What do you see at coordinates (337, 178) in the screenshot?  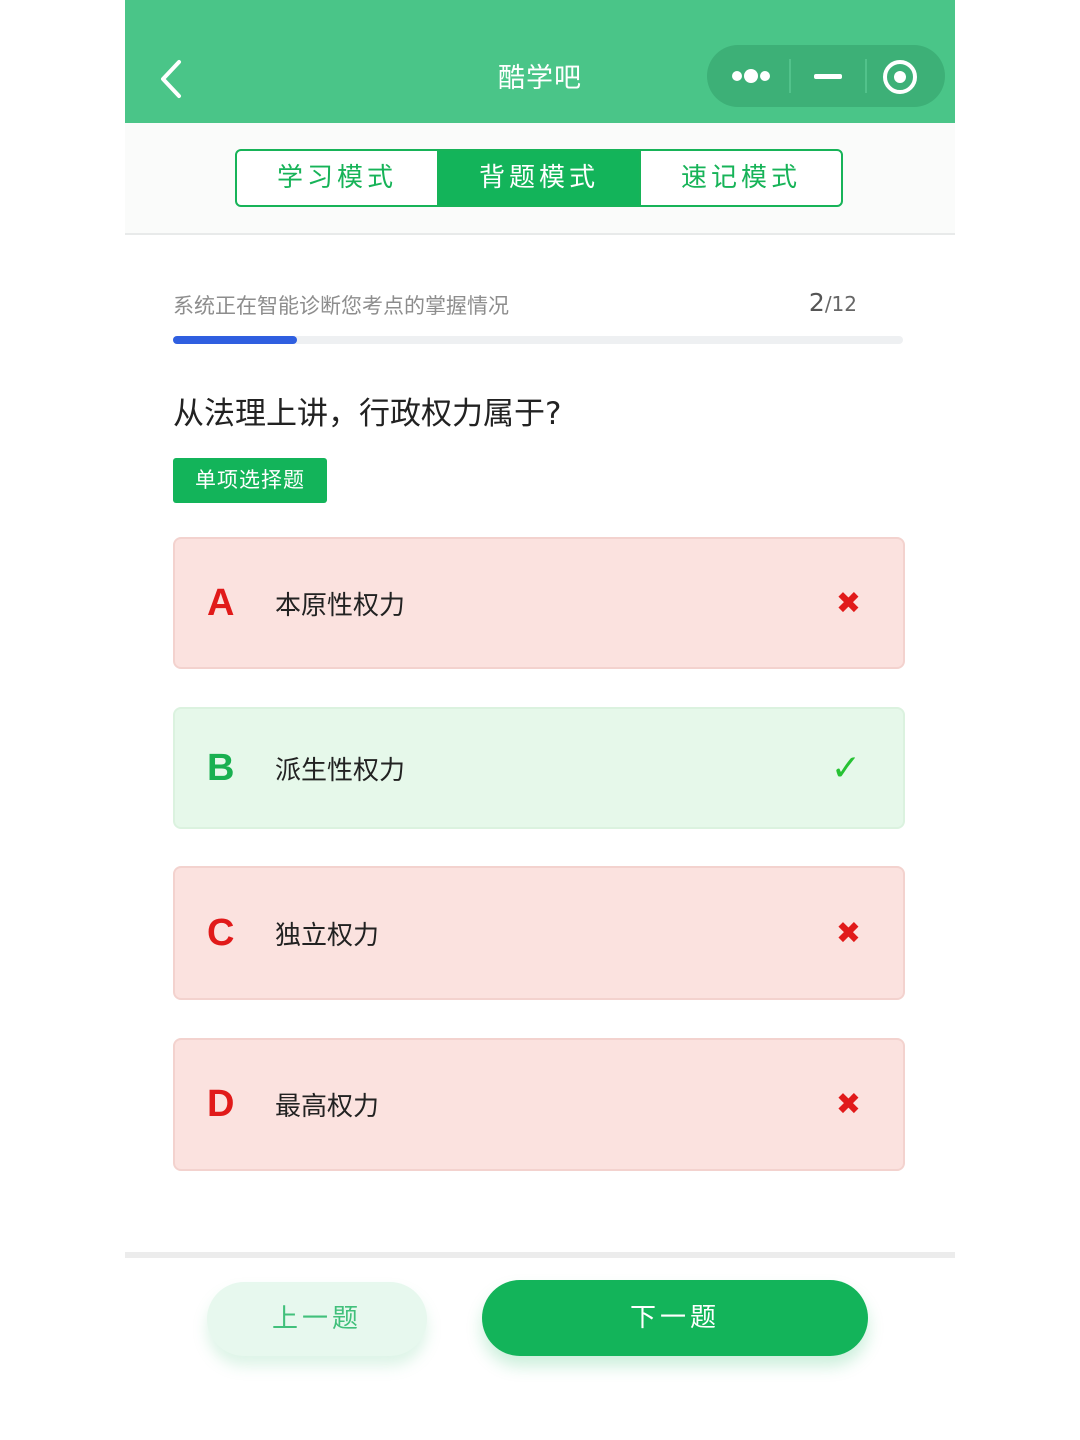 I see `tab-study-mode: 学习模式` at bounding box center [337, 178].